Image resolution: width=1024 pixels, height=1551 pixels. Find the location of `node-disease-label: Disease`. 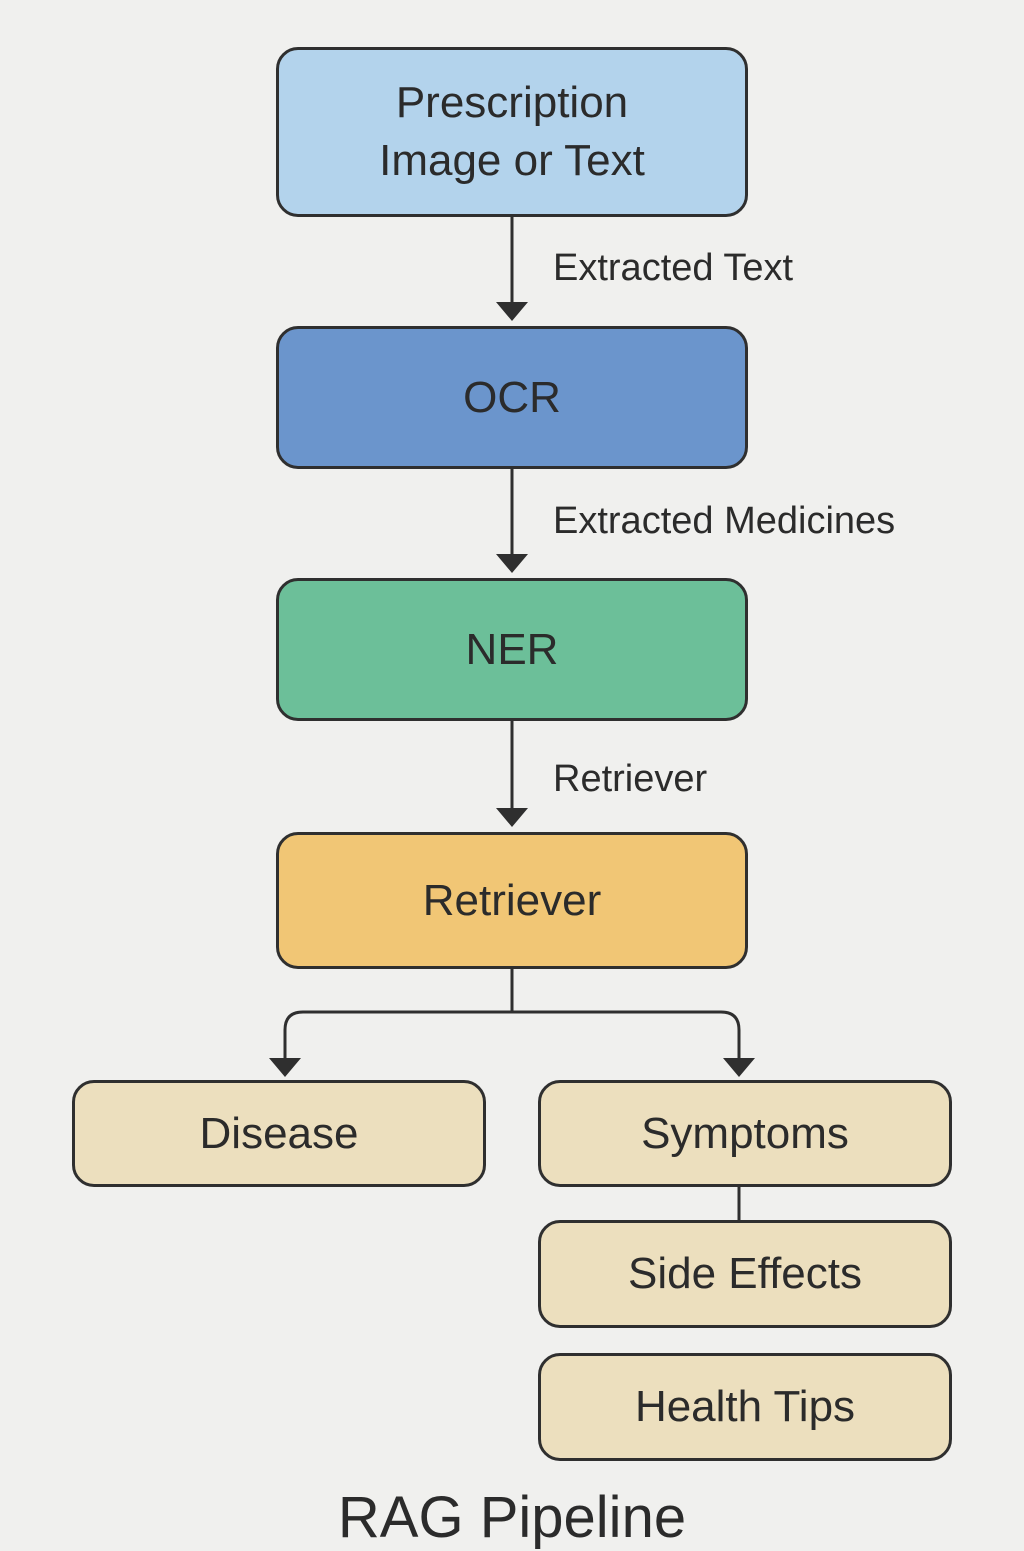

node-disease-label: Disease is located at coordinates (279, 1133).